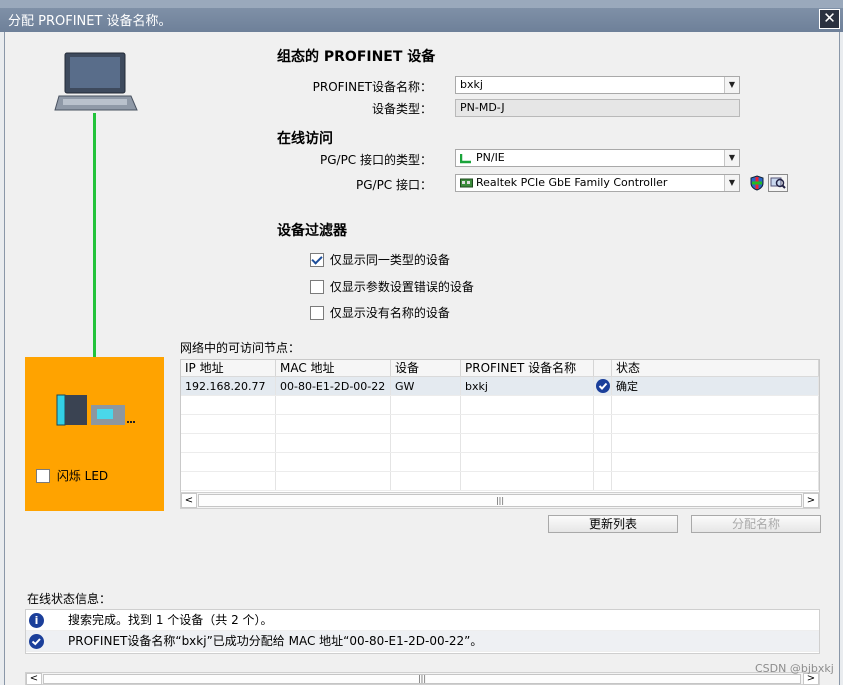 This screenshot has height=685, width=843. What do you see at coordinates (465, 158) in the screenshot?
I see `network-port-icon` at bounding box center [465, 158].